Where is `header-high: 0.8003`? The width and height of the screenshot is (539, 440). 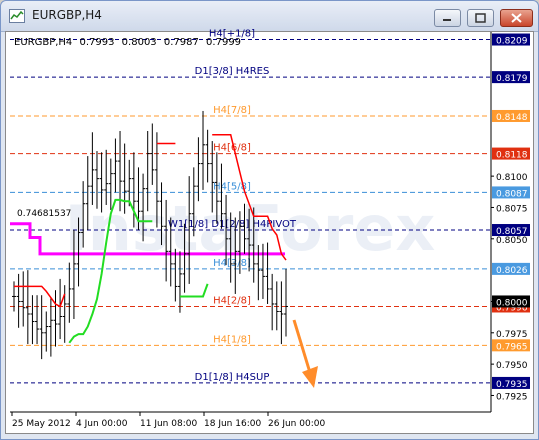
header-high: 0.8003 is located at coordinates (139, 42).